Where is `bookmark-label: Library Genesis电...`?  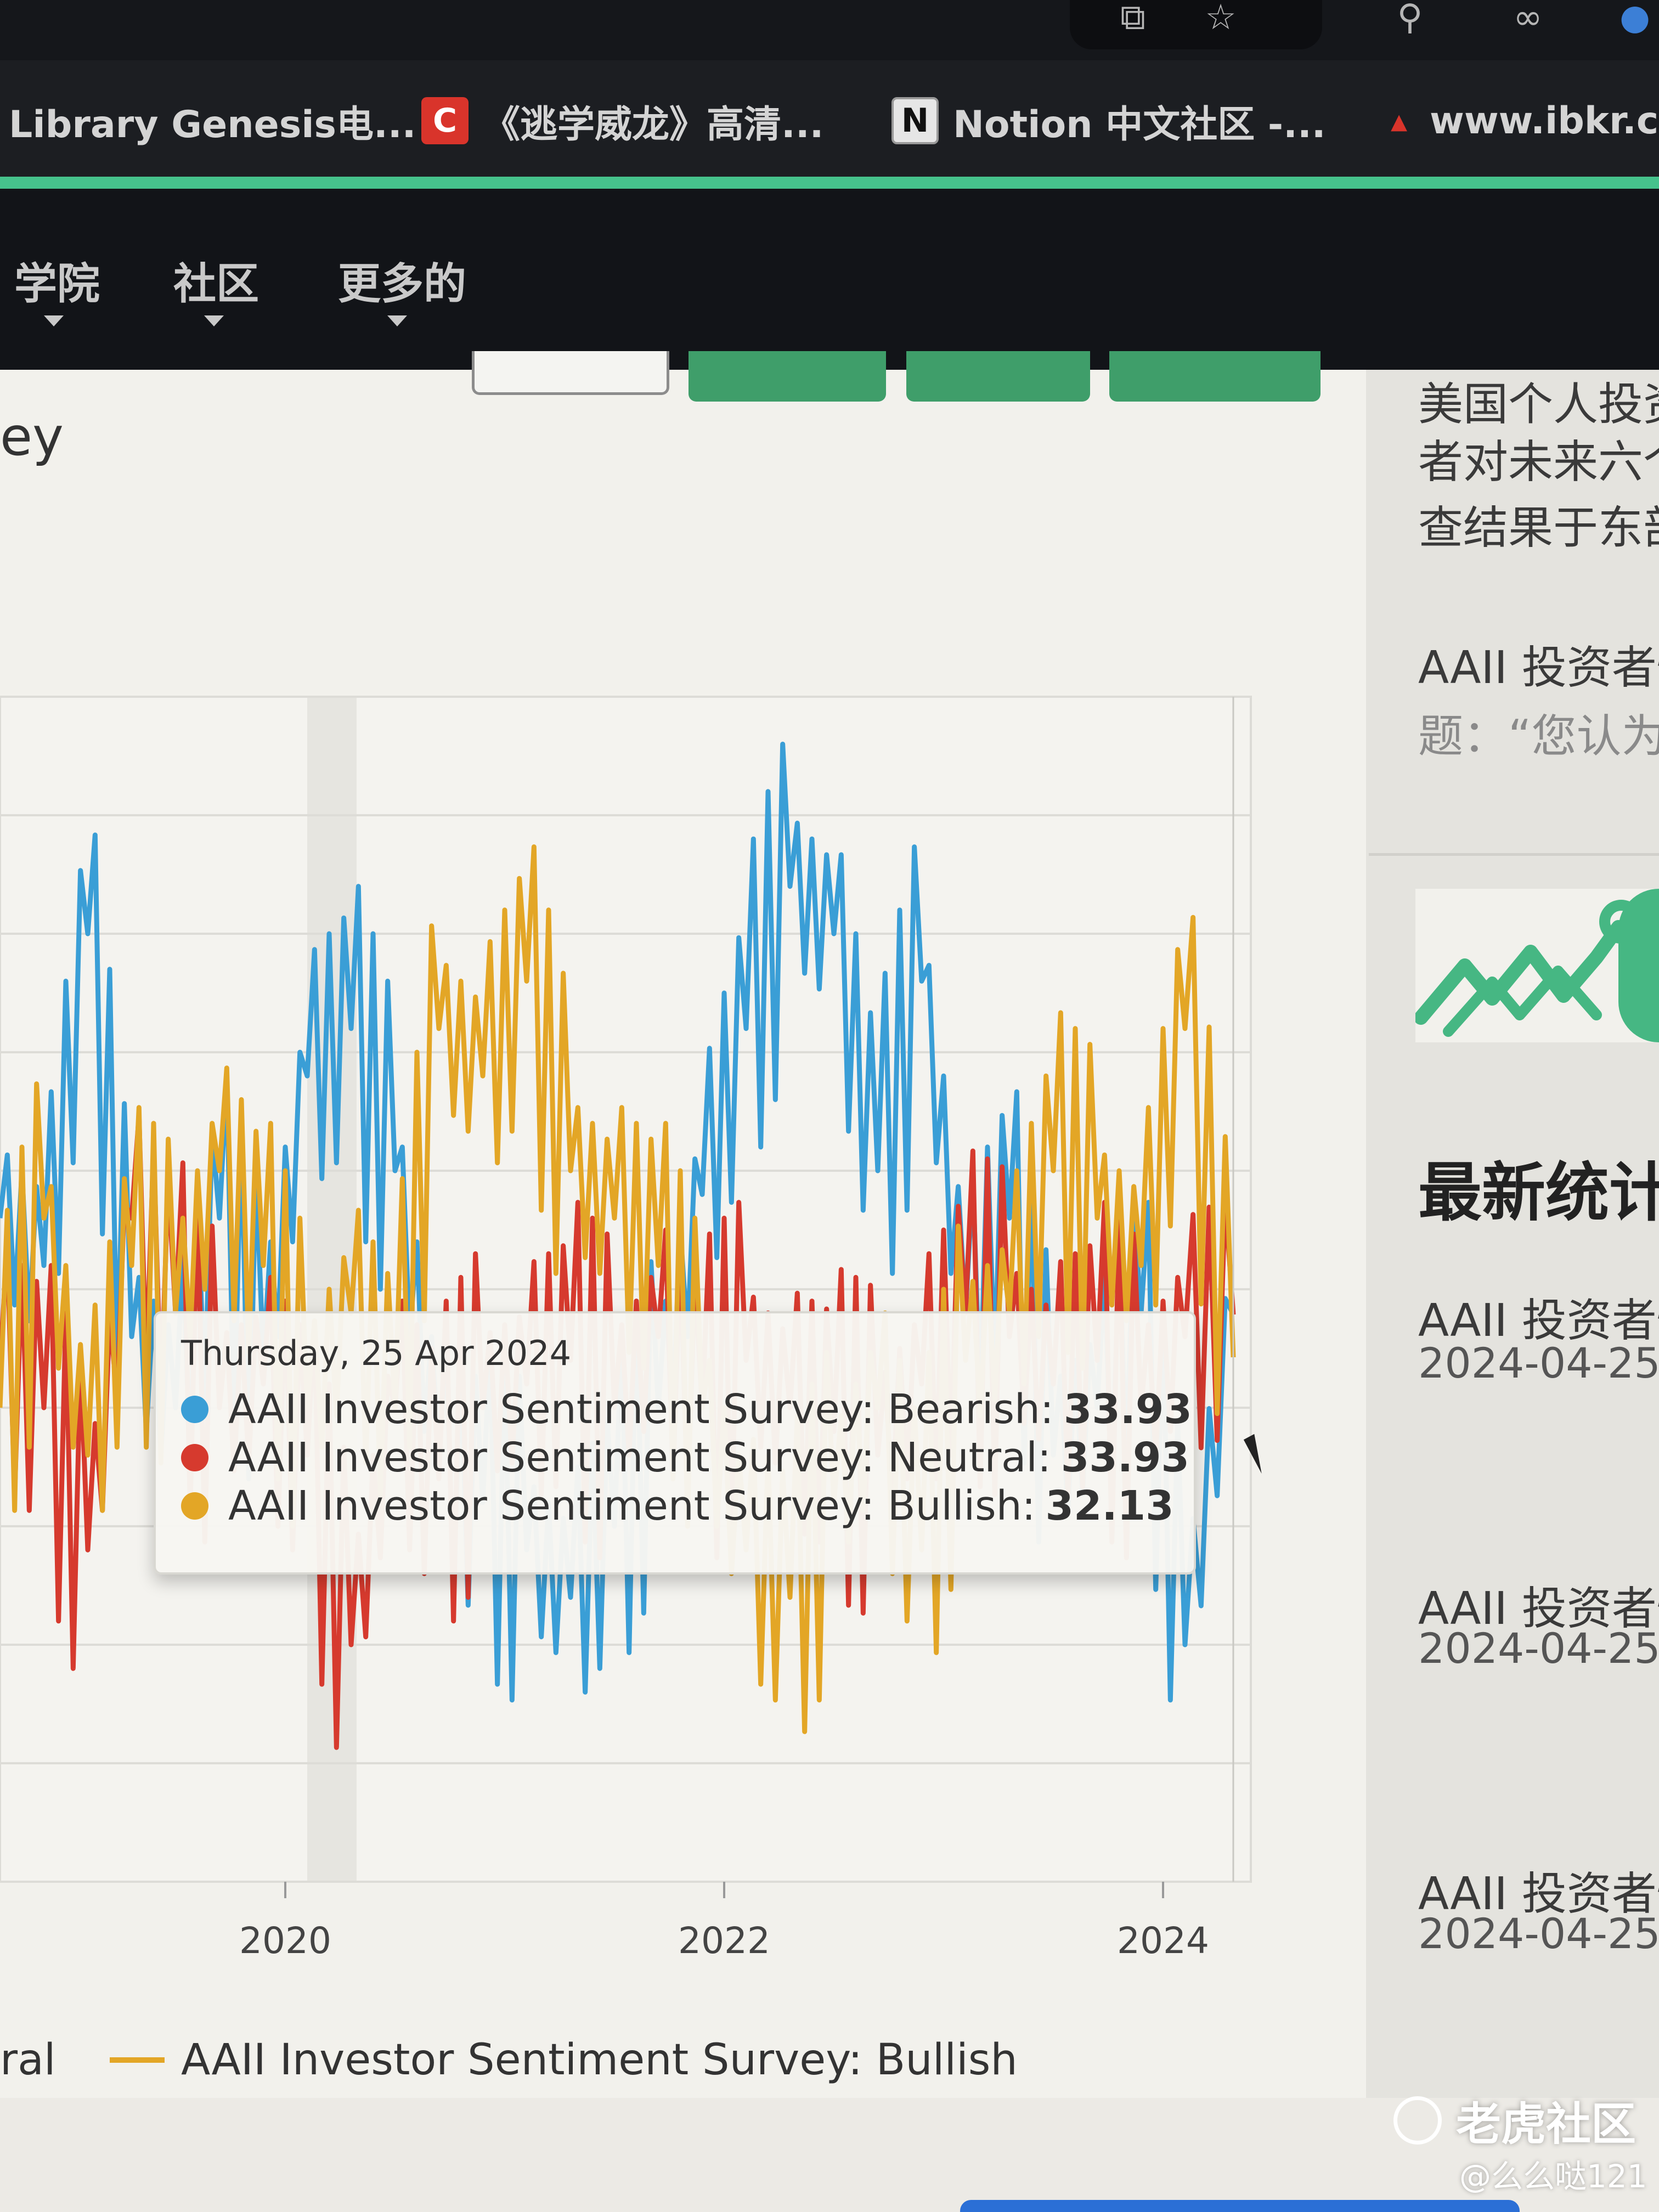 bookmark-label: Library Genesis电... is located at coordinates (213, 125).